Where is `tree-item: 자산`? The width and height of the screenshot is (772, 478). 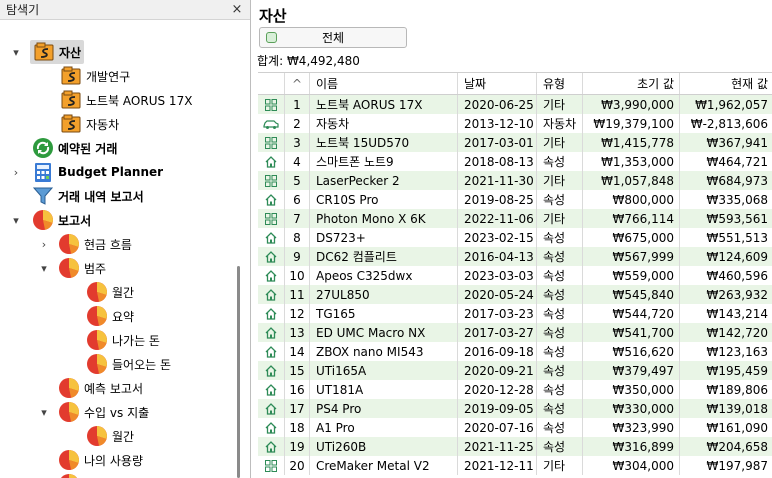 tree-item: 자산 is located at coordinates (57, 52).